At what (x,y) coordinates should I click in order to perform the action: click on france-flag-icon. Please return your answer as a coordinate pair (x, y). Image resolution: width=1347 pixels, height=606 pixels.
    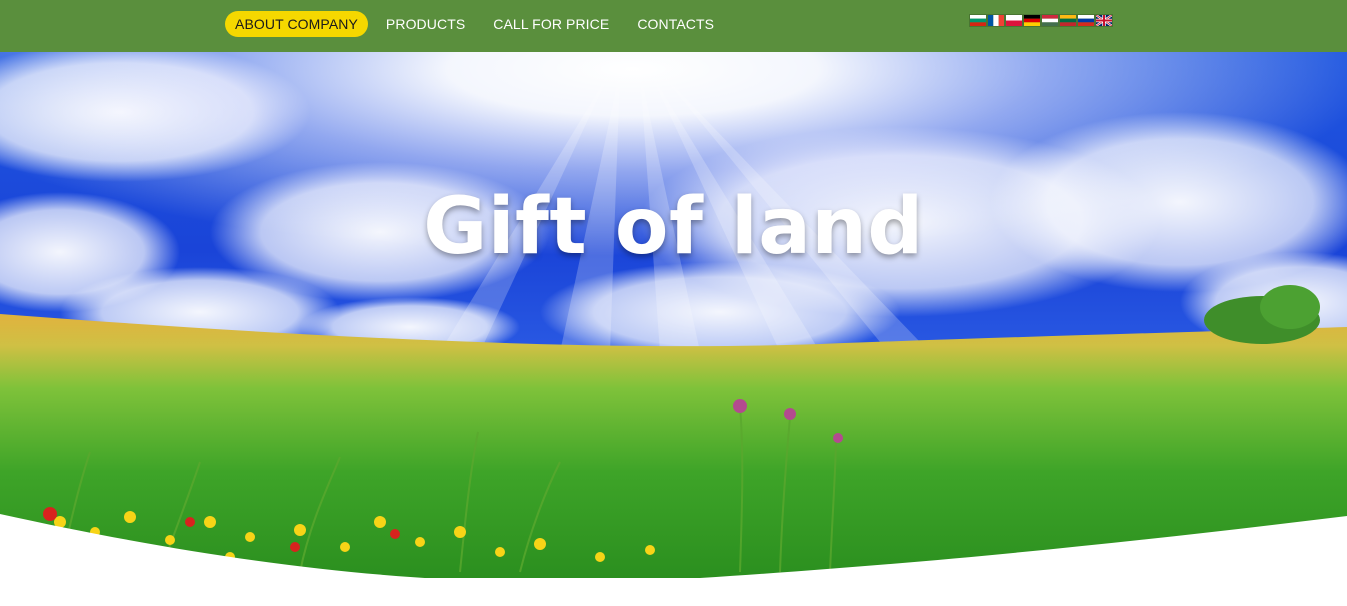
    Looking at the image, I should click on (996, 20).